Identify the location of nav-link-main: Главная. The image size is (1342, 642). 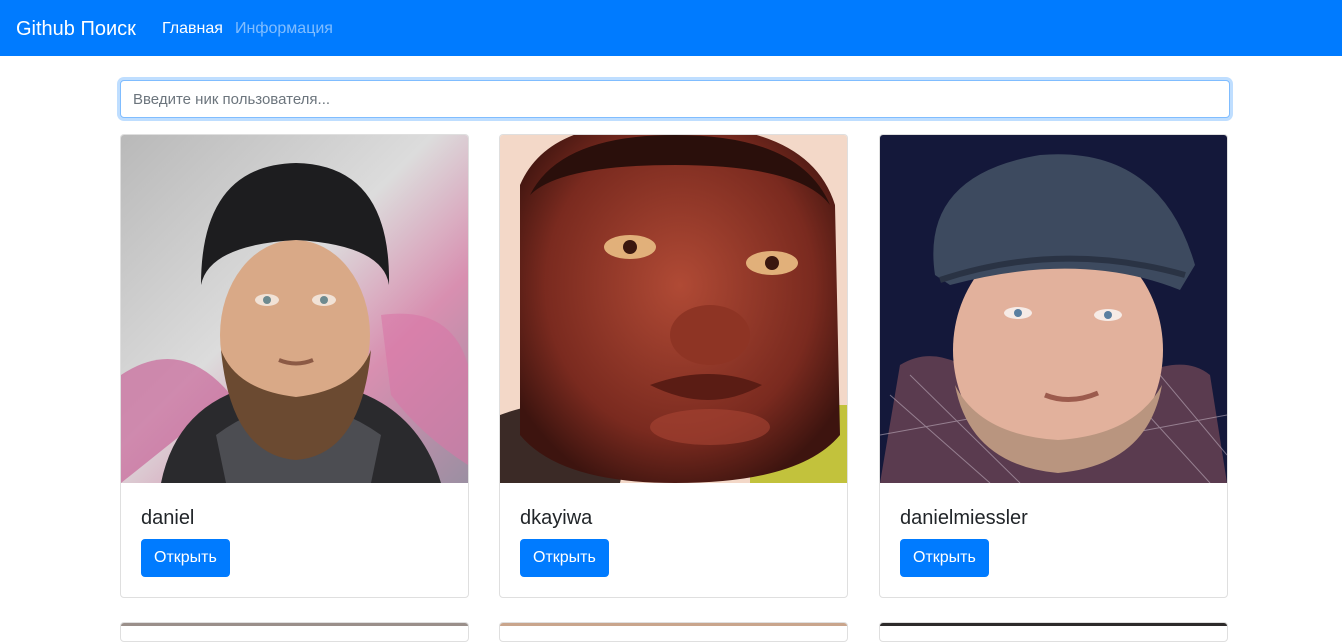
(192, 29).